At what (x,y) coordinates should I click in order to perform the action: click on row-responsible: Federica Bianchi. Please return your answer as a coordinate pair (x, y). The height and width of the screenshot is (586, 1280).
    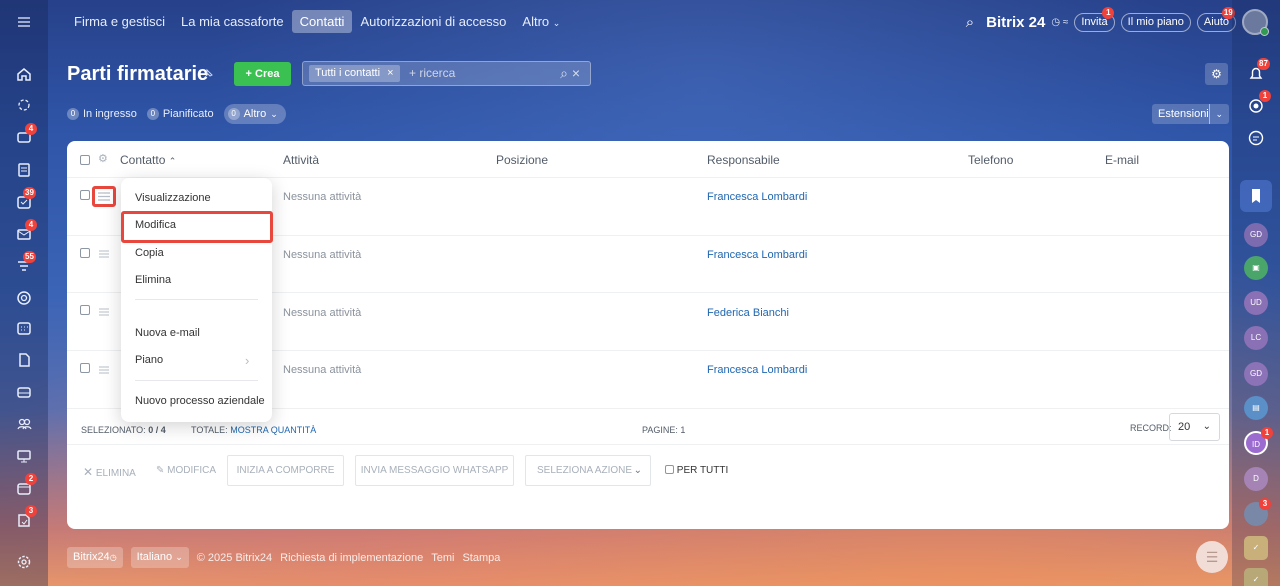
    Looking at the image, I should click on (748, 313).